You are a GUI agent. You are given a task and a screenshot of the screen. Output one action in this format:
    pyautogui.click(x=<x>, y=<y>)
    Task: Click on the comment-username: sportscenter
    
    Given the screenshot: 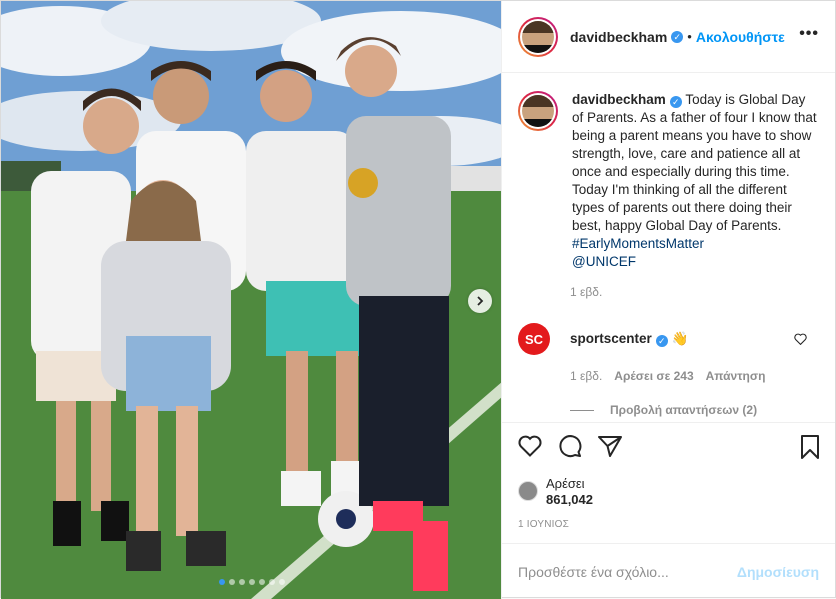 What is the action you would take?
    pyautogui.click(x=611, y=338)
    